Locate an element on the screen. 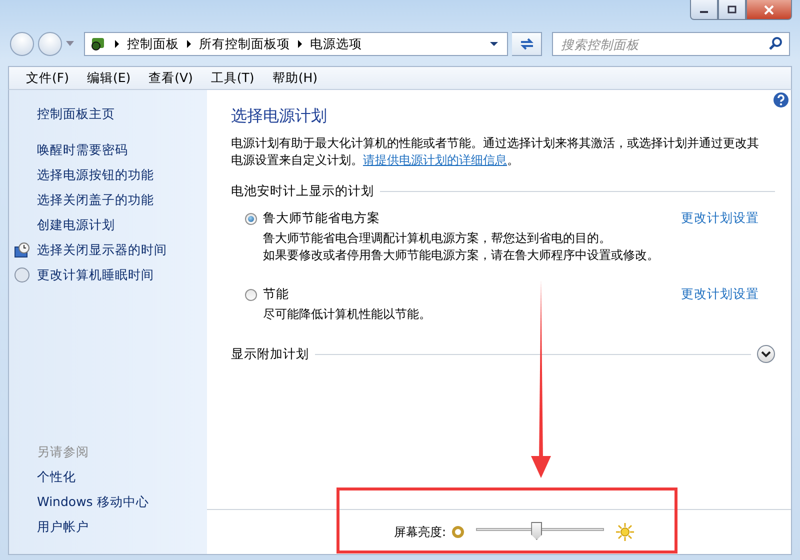 The height and width of the screenshot is (560, 800). clock-monitor-icon is located at coordinates (22, 250).